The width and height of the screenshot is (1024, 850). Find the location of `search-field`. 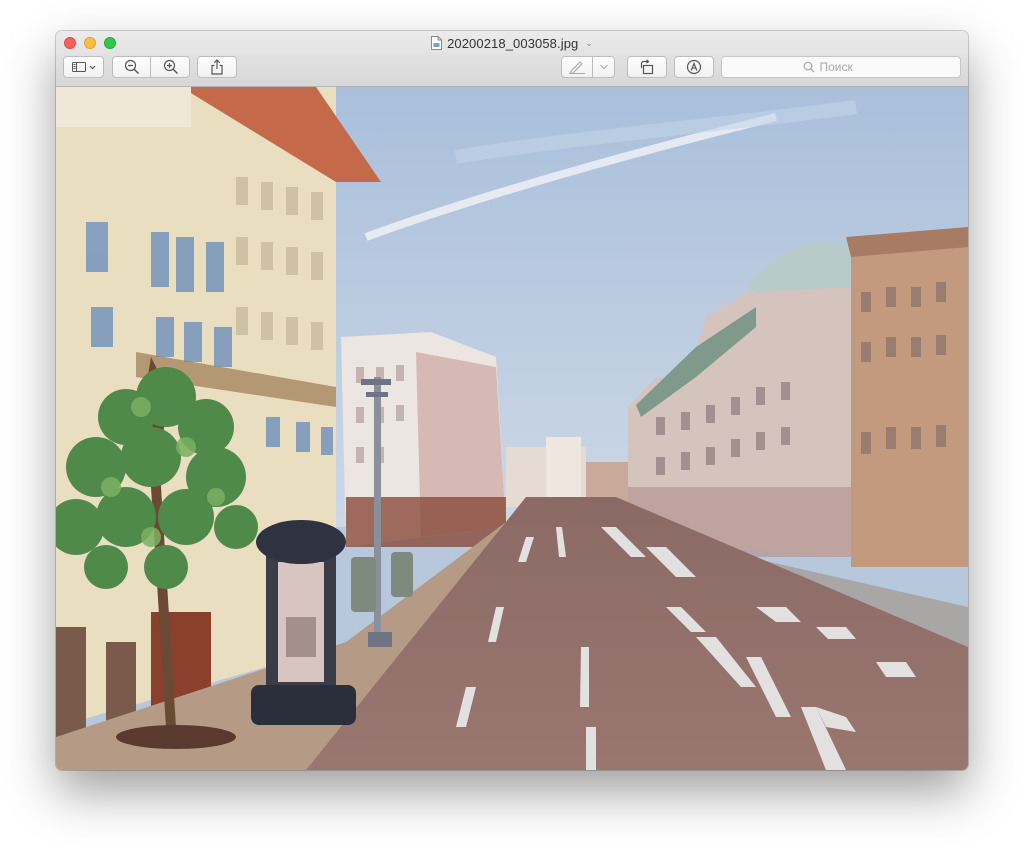

search-field is located at coordinates (841, 67).